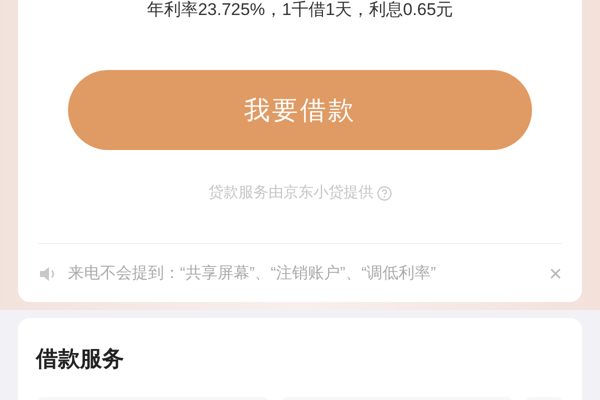  I want to click on rate-text: 年利率23.725%，1千借1天，利息0.65元, so click(300, 10).